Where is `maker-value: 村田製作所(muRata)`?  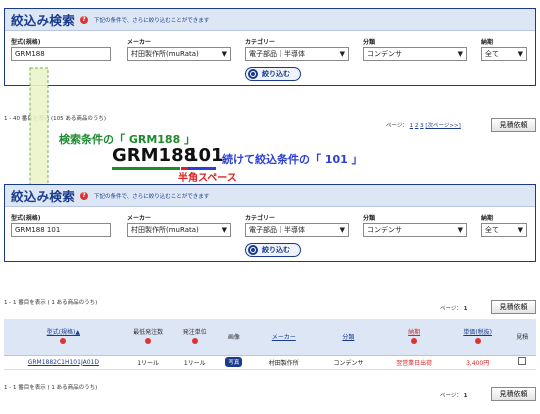
maker-value: 村田製作所(muRata) is located at coordinates (165, 230).